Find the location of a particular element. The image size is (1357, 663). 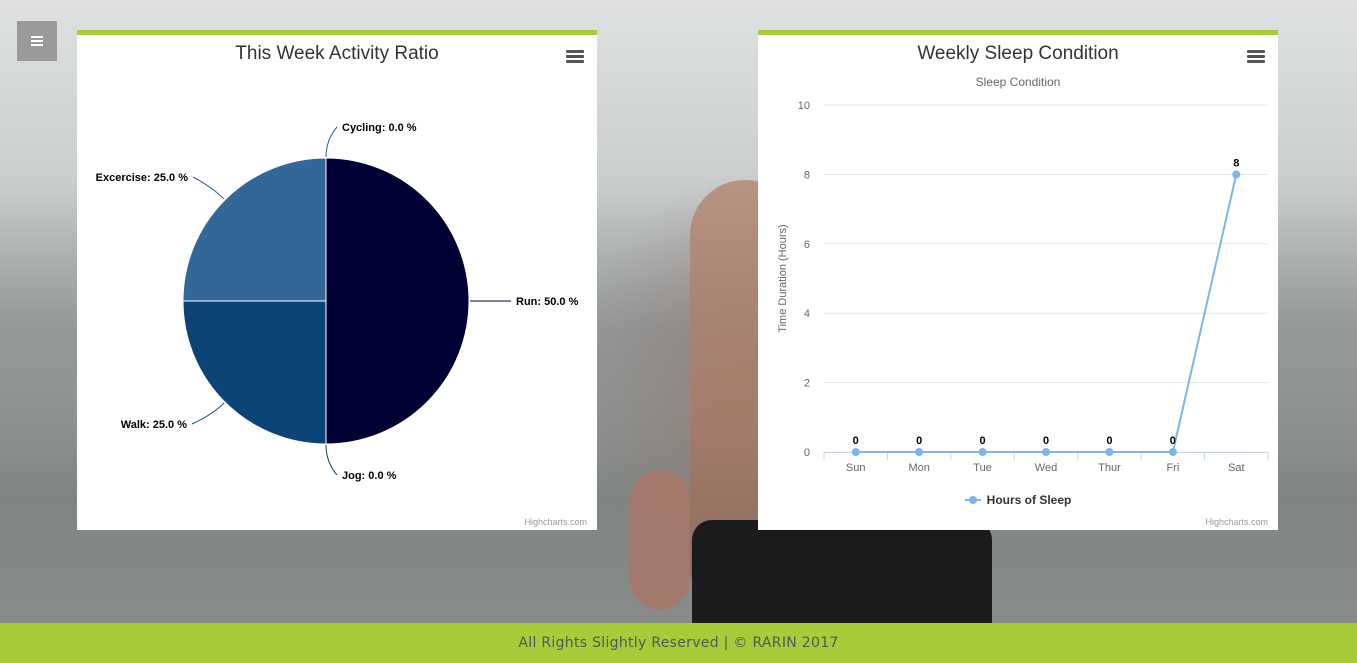

data-point-wed is located at coordinates (1046, 452).